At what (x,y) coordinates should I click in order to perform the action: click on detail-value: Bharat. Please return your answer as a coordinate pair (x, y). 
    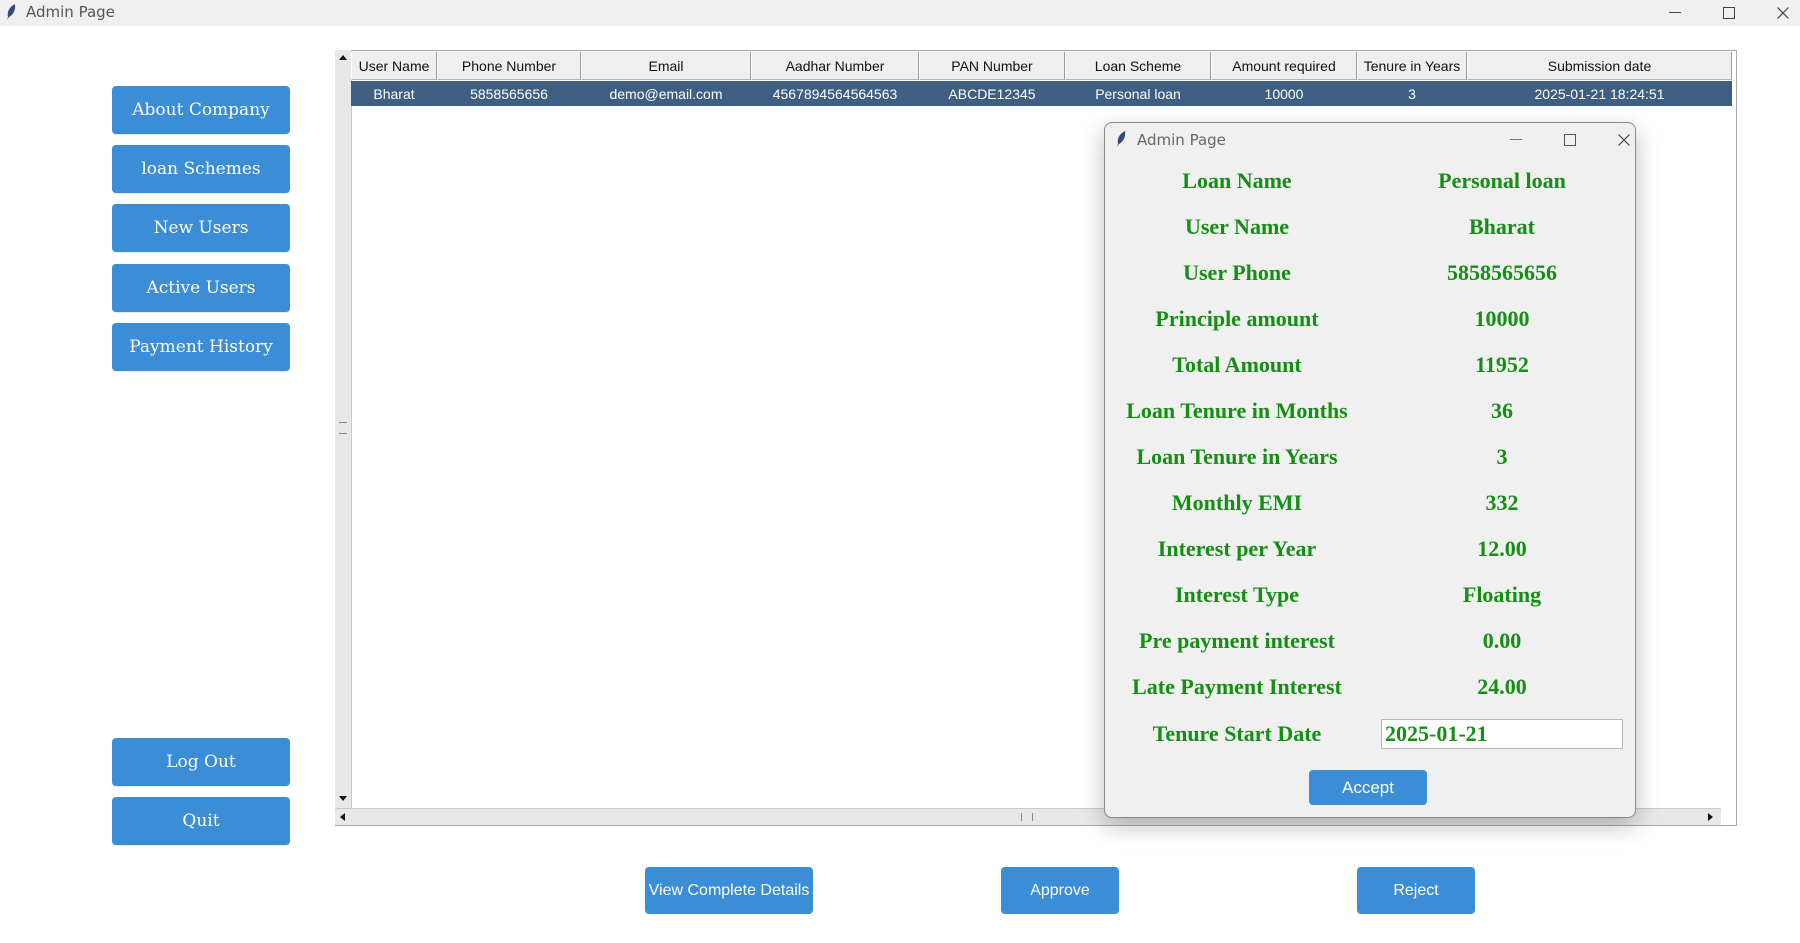
    Looking at the image, I should click on (1502, 226).